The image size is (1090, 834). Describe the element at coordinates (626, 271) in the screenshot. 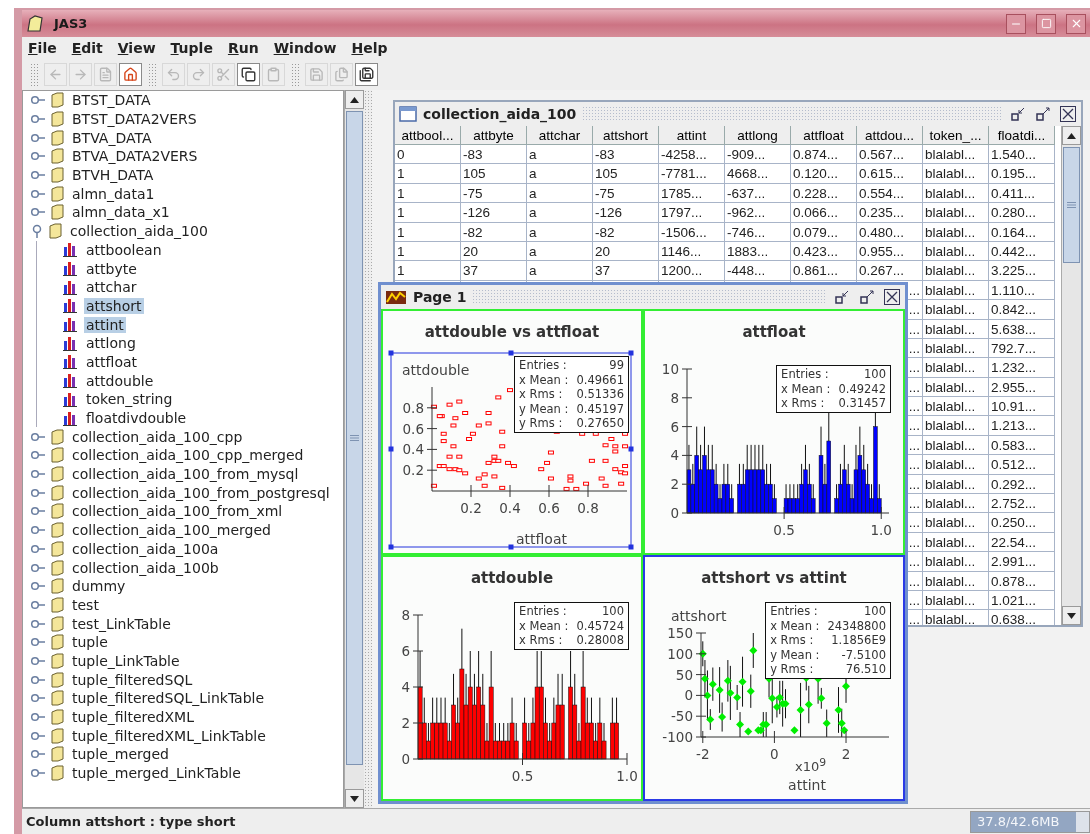

I see `table-cell: 37` at that location.